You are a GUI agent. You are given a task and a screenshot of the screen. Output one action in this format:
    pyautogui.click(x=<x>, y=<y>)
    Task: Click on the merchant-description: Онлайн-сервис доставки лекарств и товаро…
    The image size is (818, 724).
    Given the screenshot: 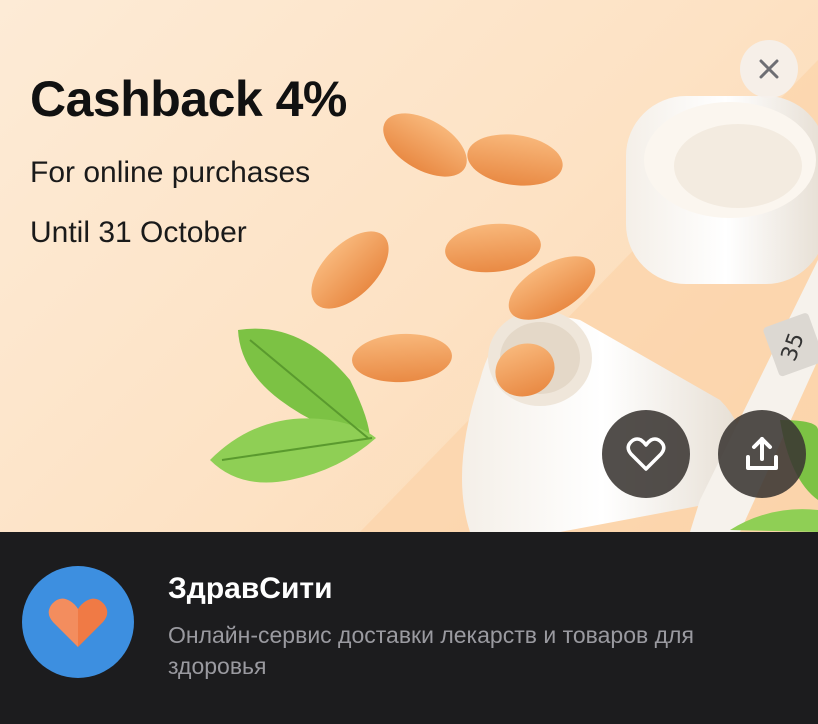 What is the action you would take?
    pyautogui.click(x=431, y=650)
    